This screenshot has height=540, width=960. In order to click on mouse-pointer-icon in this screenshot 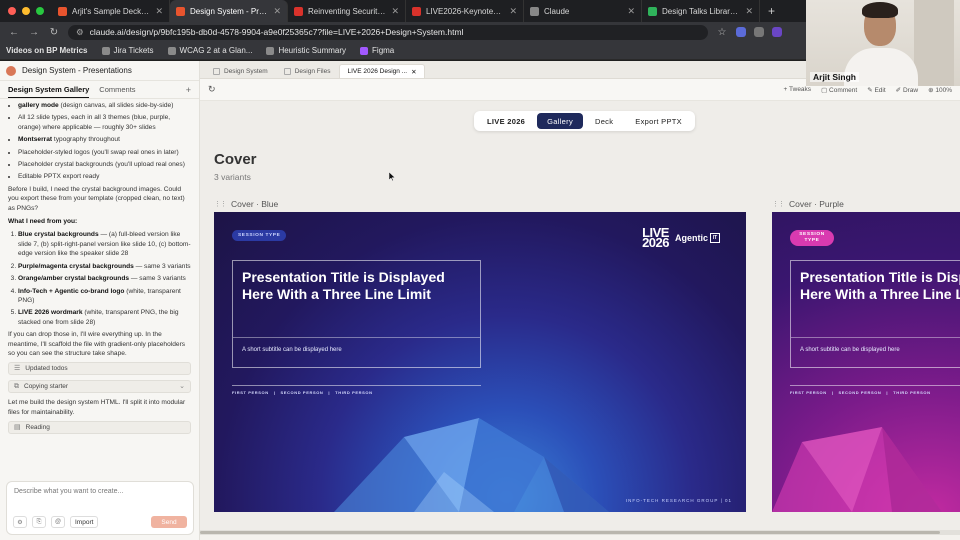, I will do `click(392, 176)`.